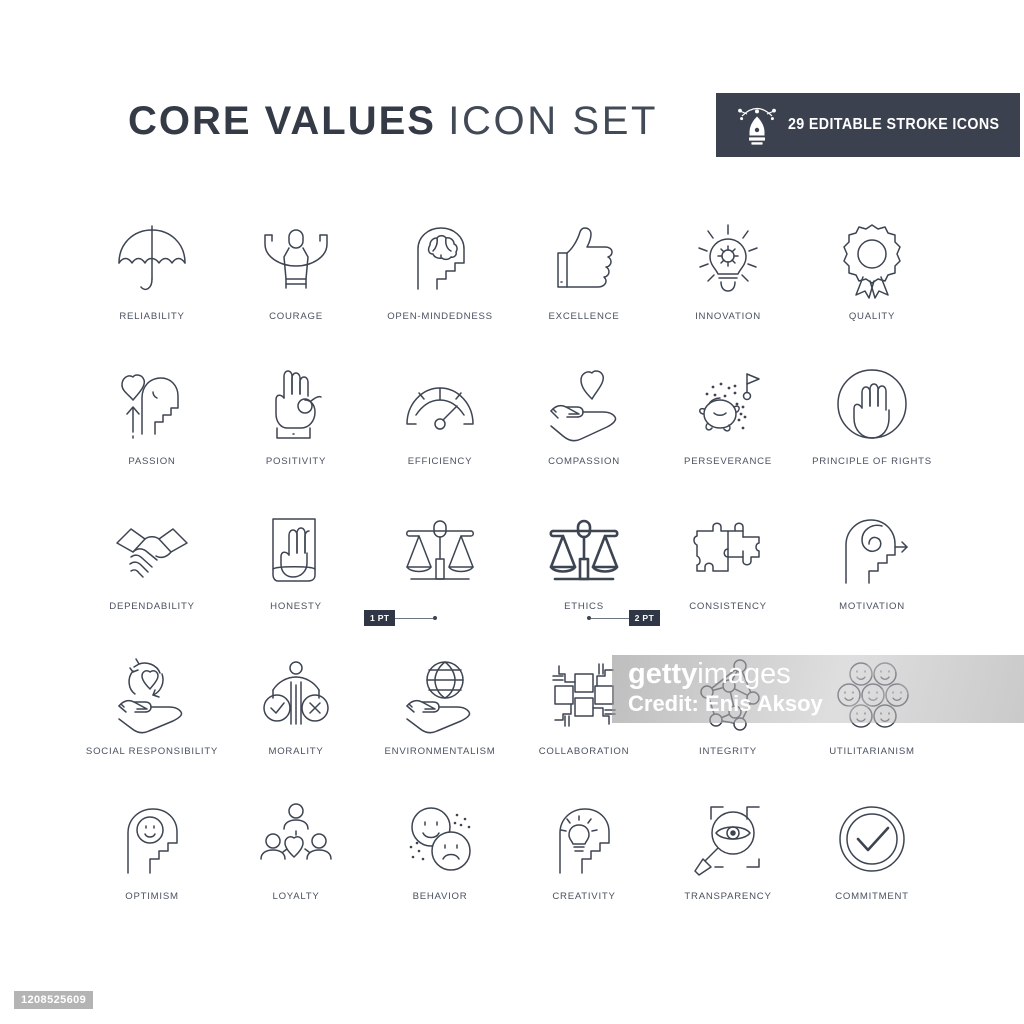 The image size is (1024, 1024). I want to click on check-double-circle-icon, so click(872, 840).